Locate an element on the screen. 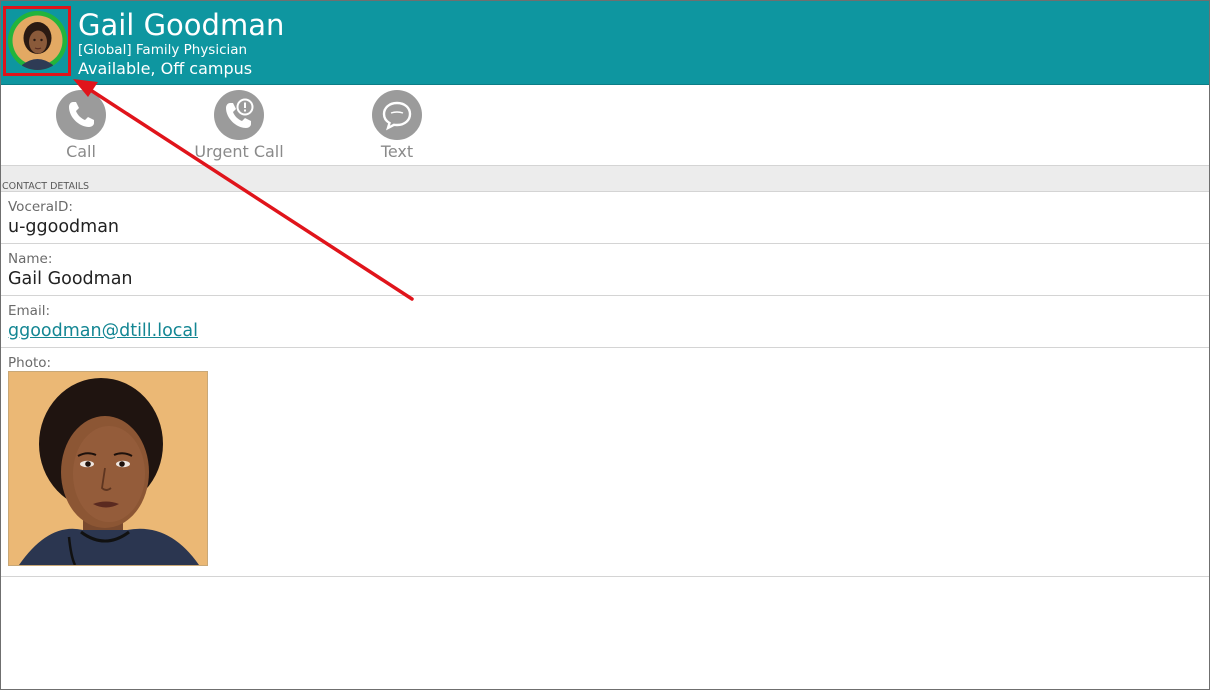  contact-name: Gail Goodman is located at coordinates (181, 25).